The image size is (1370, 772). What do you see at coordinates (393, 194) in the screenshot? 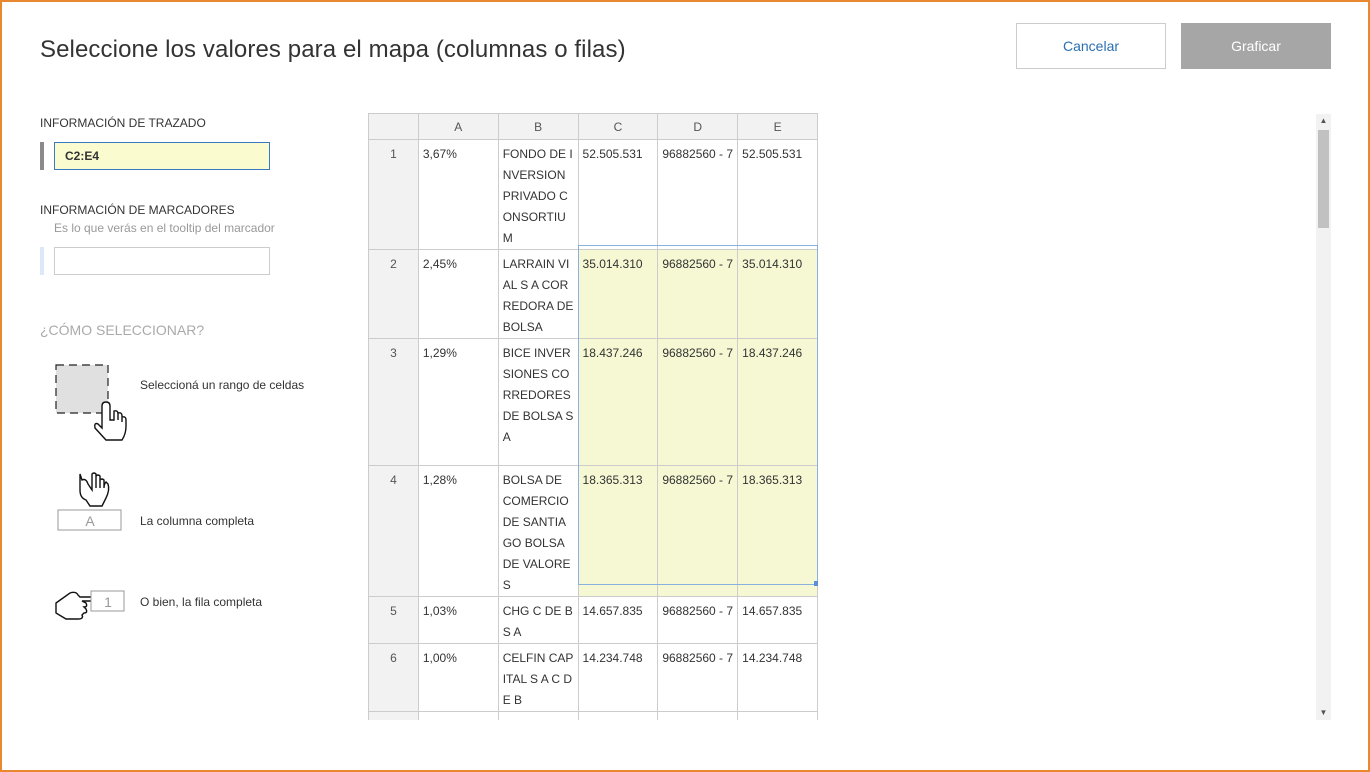
I see `row-header: 1` at bounding box center [393, 194].